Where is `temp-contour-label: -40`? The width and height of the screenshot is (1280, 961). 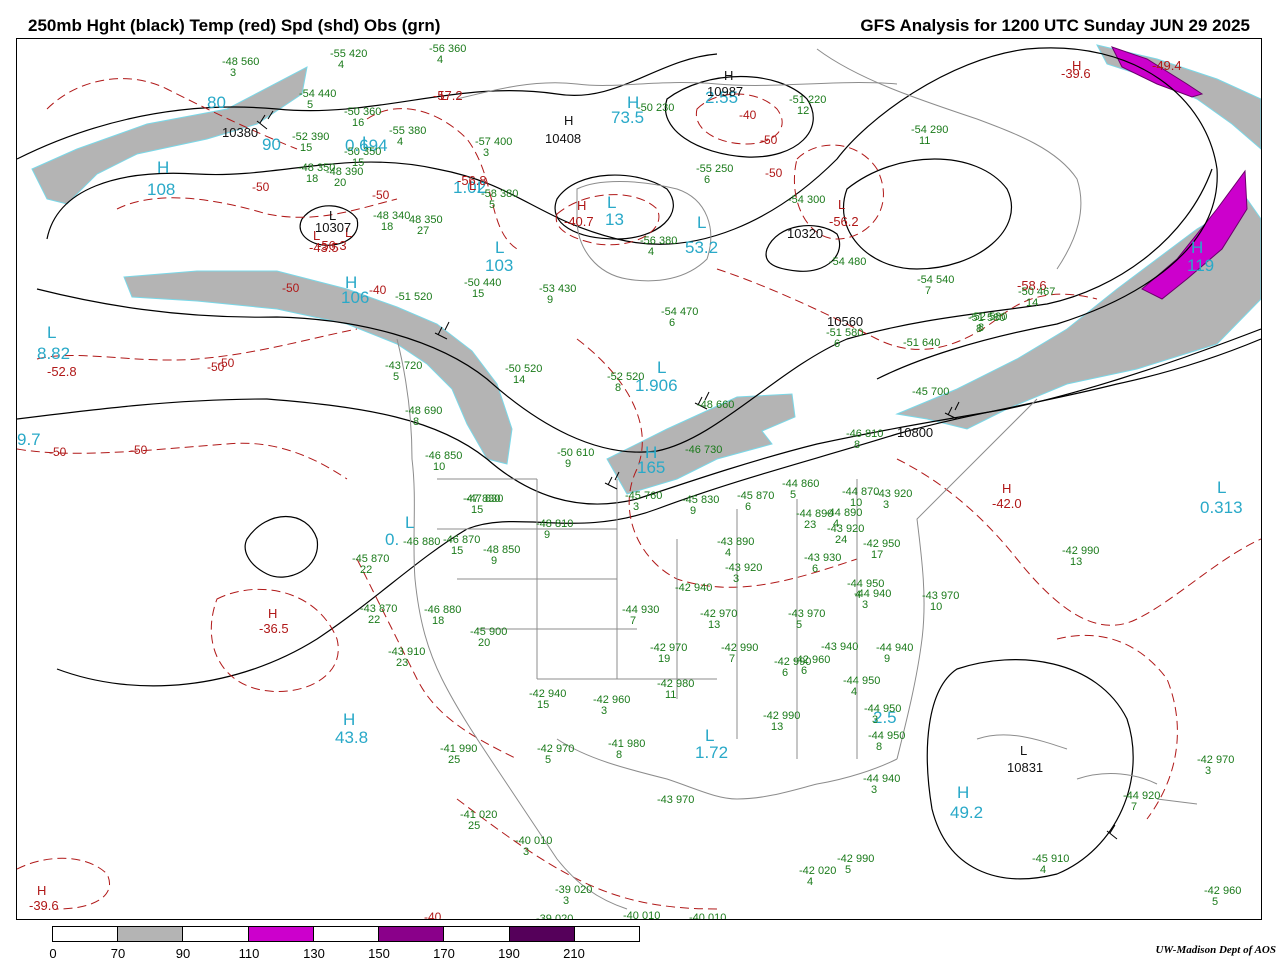
temp-contour-label: -40 is located at coordinates (378, 290).